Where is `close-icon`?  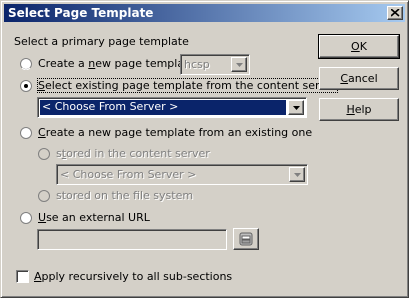
close-icon is located at coordinates (395, 13).